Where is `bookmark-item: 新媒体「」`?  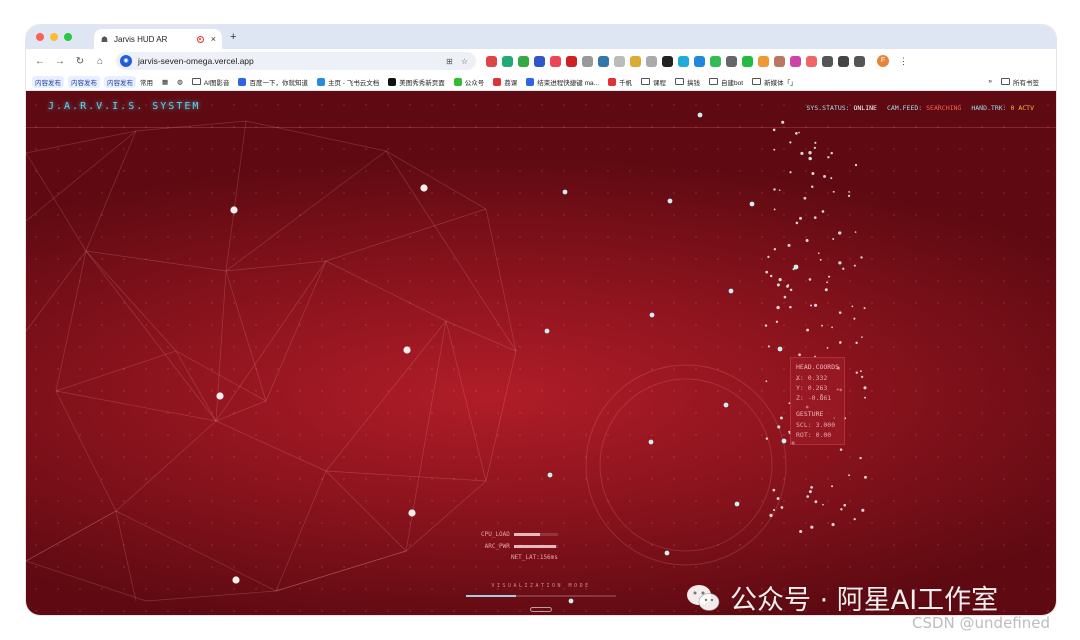
bookmark-item: 新媒体「」 is located at coordinates (774, 82).